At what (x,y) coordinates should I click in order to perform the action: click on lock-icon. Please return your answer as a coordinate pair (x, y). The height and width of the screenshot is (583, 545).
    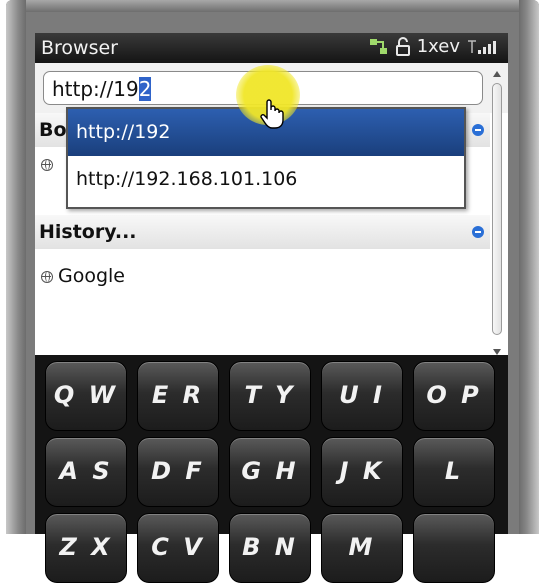
    Looking at the image, I should click on (402, 46).